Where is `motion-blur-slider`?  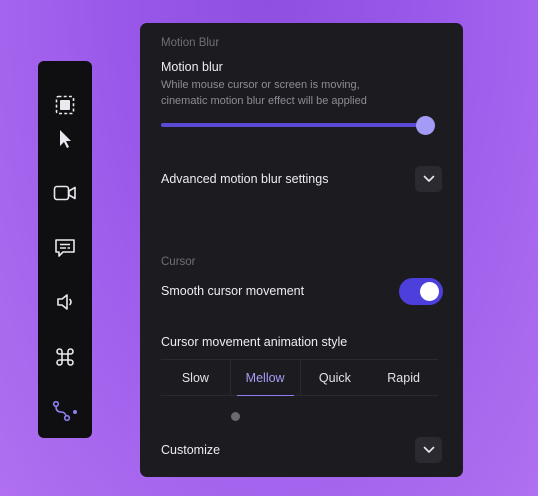 motion-blur-slider is located at coordinates (297, 125).